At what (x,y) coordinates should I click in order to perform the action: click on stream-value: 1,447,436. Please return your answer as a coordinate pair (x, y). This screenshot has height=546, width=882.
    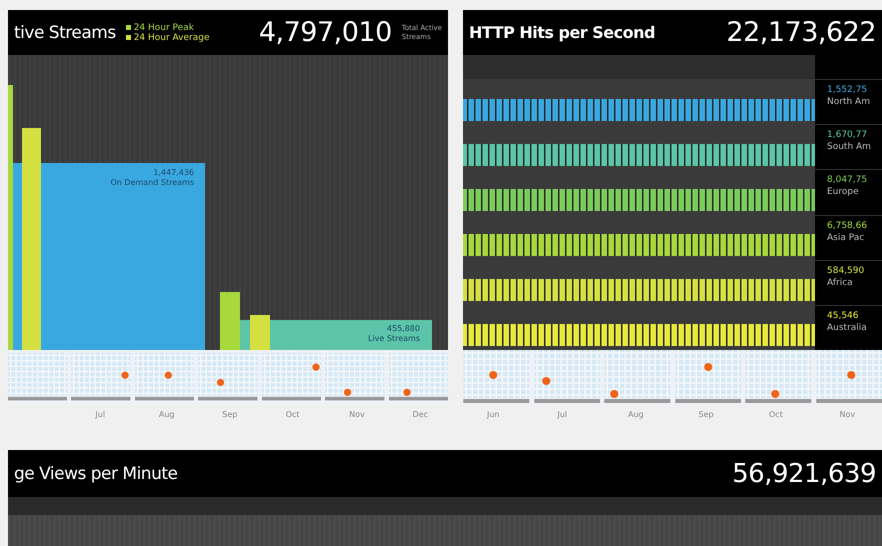
    Looking at the image, I should click on (173, 172).